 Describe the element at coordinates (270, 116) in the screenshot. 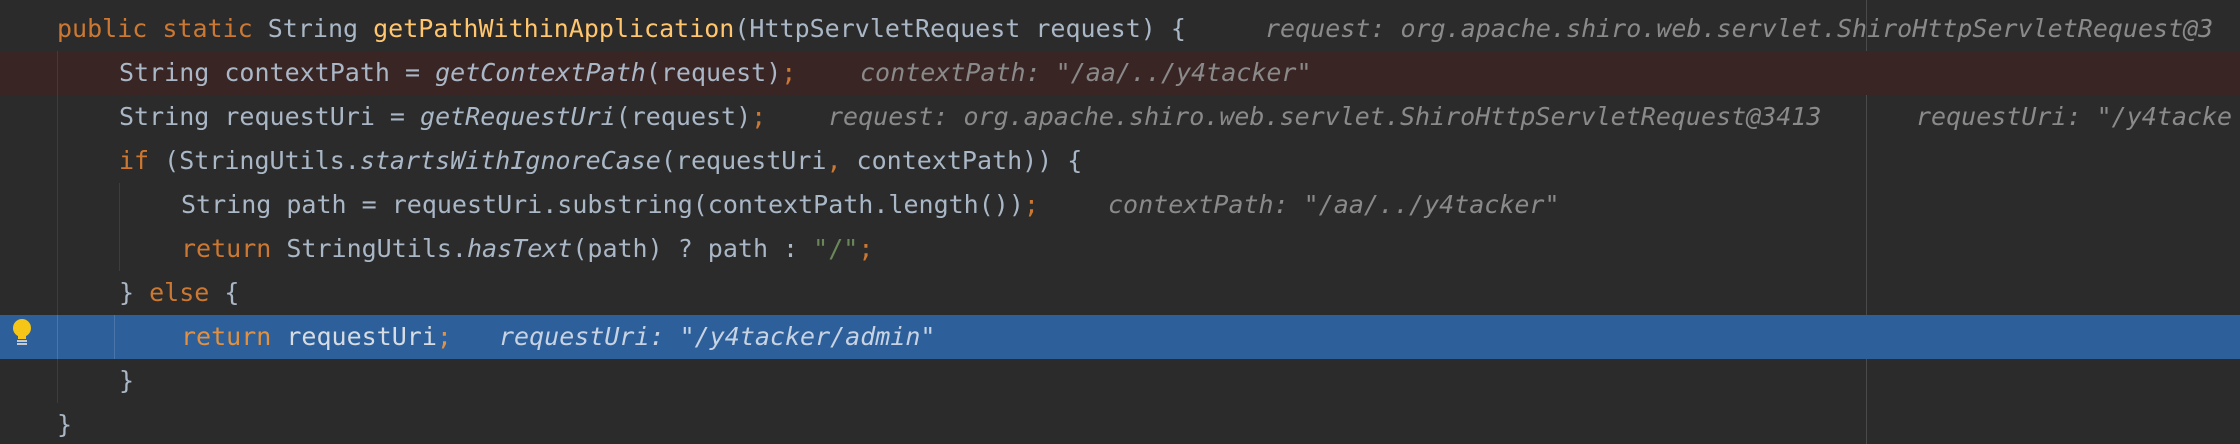

I see `declaration-text: String requestUri =` at that location.